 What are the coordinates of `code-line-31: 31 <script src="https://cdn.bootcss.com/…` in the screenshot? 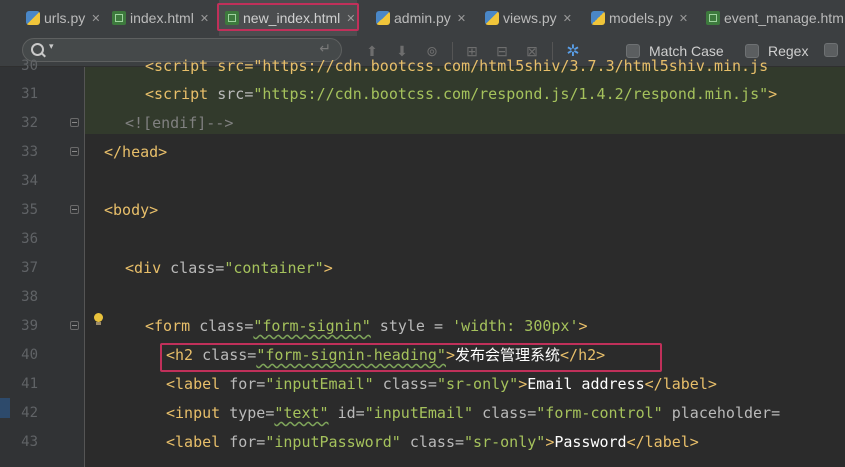 It's located at (399, 94).